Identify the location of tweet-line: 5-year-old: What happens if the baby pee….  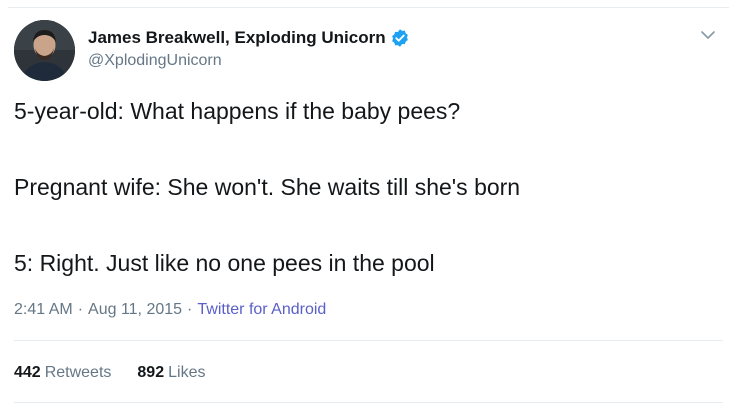
(237, 111).